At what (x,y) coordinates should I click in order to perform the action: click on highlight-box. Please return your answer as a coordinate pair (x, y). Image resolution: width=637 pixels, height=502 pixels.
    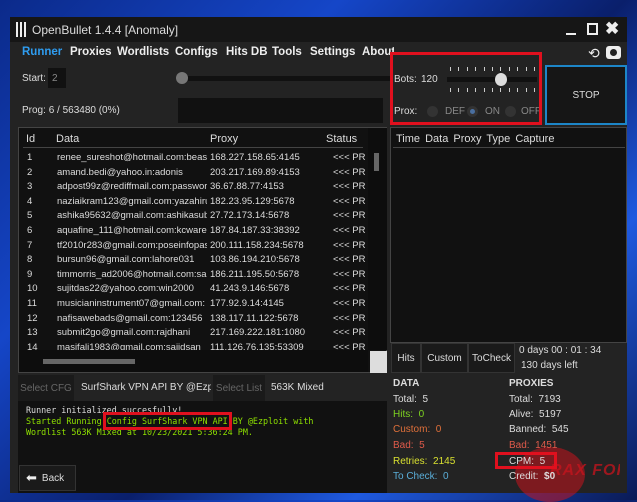
    Looking at the image, I should click on (466, 88).